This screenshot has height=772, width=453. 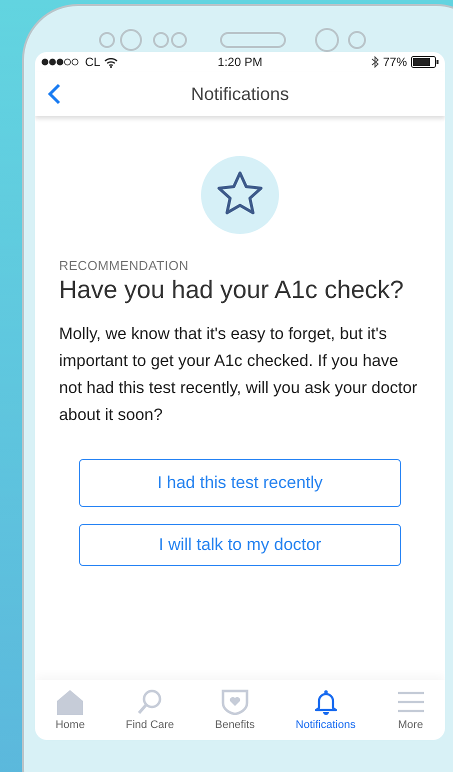 What do you see at coordinates (124, 265) in the screenshot?
I see `category-label: RECOMMENDATION` at bounding box center [124, 265].